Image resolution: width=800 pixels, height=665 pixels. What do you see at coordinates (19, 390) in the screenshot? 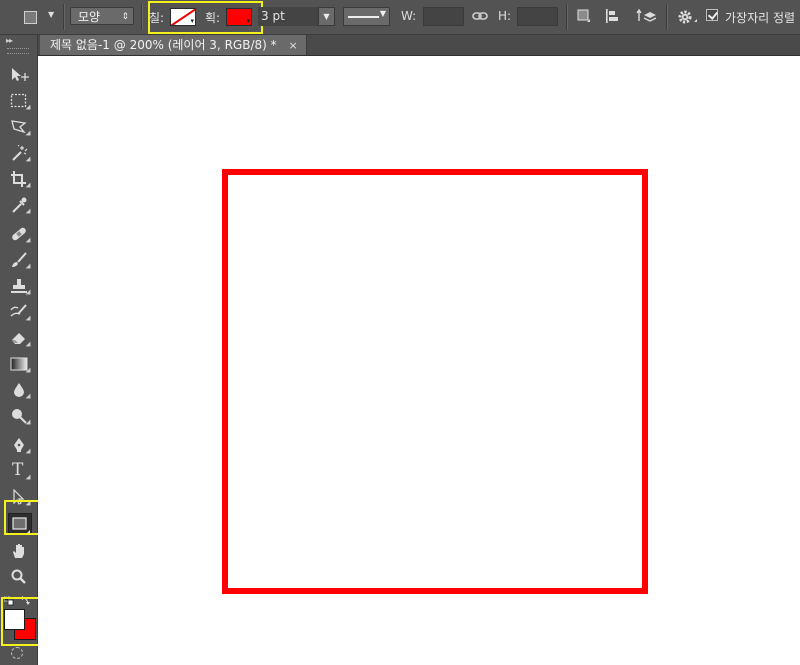
I see `blur-tool` at bounding box center [19, 390].